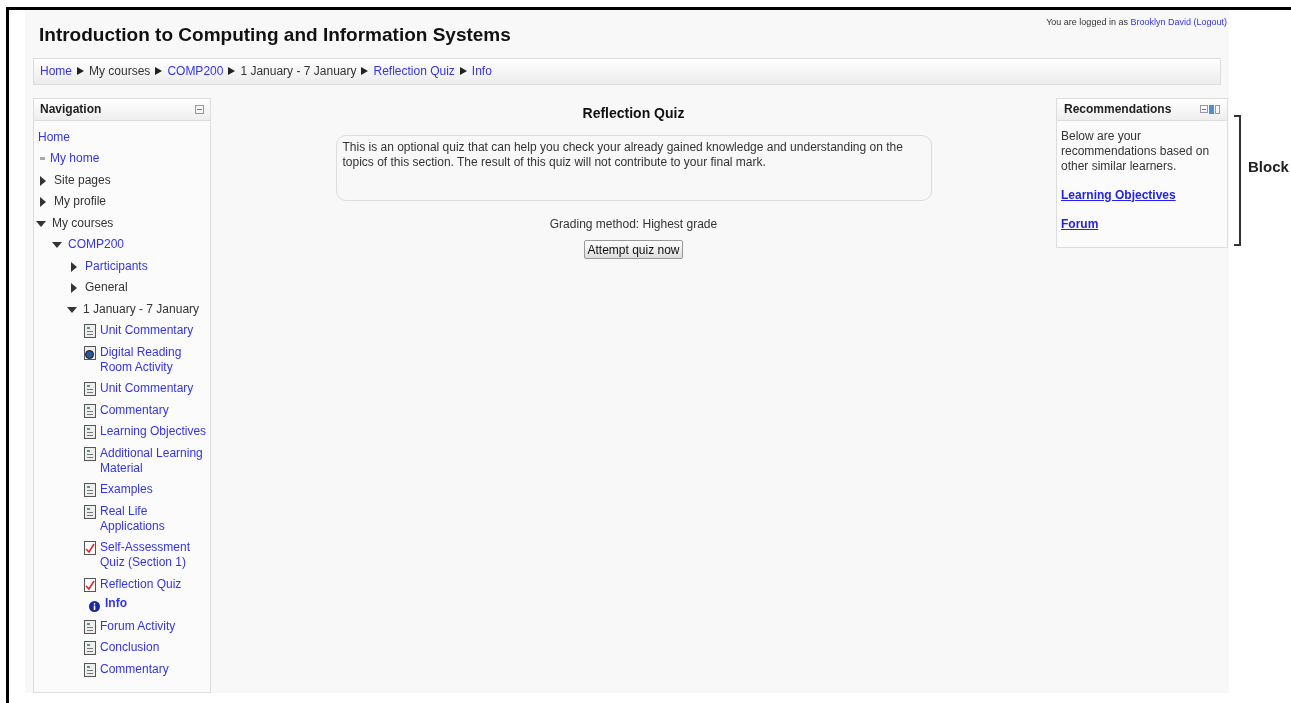 The height and width of the screenshot is (703, 1291). What do you see at coordinates (138, 626) in the screenshot?
I see `nav-link: Forum Activity` at bounding box center [138, 626].